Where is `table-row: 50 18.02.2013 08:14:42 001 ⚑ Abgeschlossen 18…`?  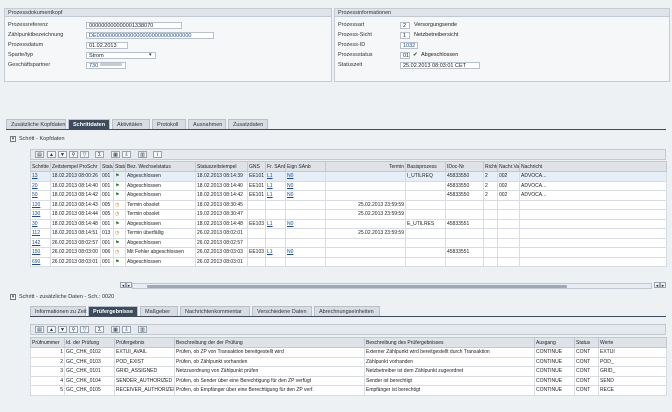 table-row: 50 18.02.2013 08:14:42 001 ⚑ Abgeschlossen 18… is located at coordinates (348, 195).